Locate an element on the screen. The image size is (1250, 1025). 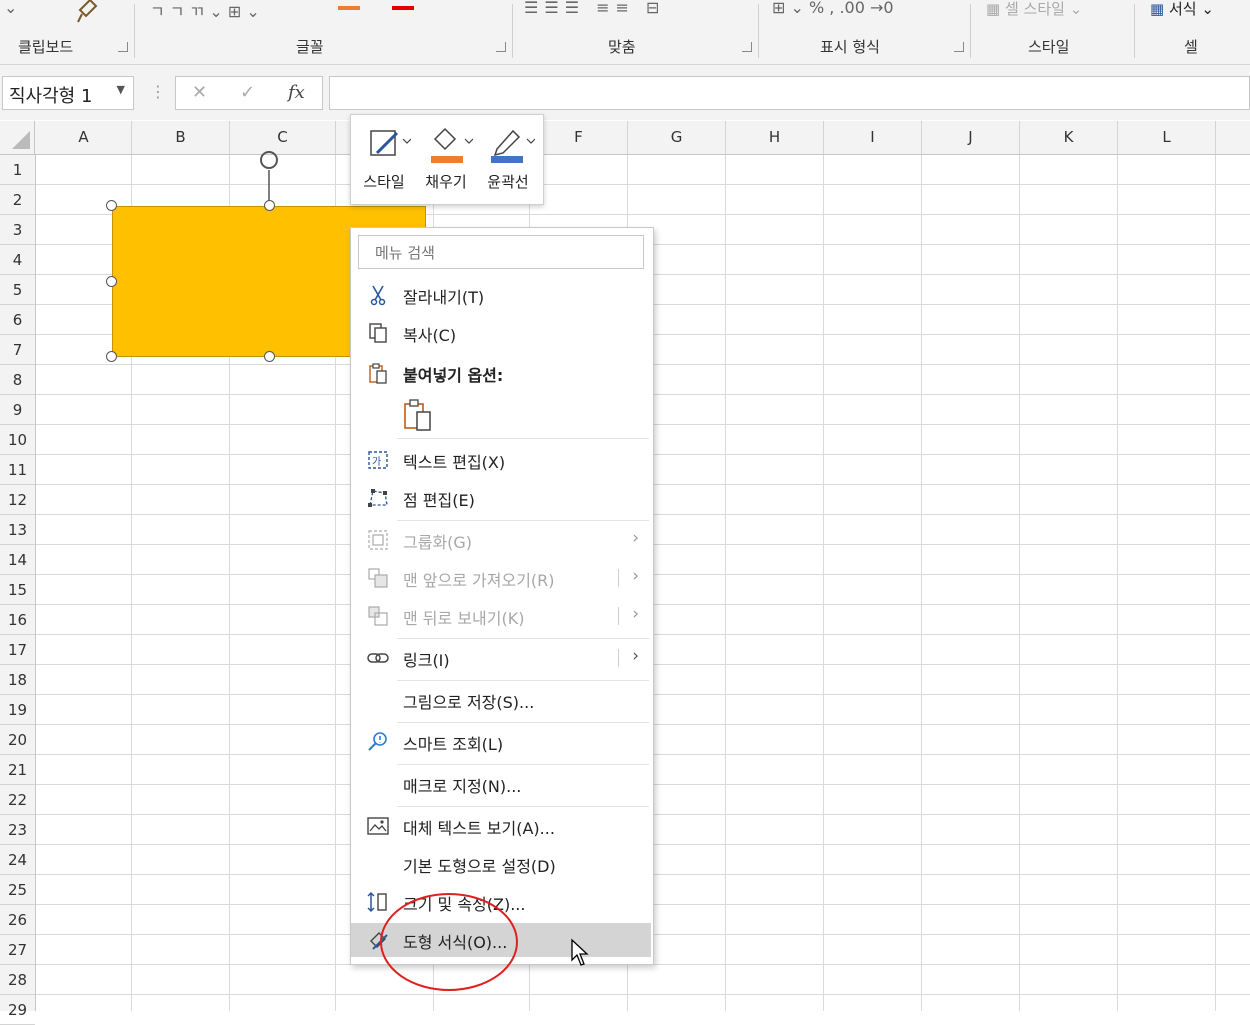
chevron-down-icon: ⌄ is located at coordinates (10, 8).